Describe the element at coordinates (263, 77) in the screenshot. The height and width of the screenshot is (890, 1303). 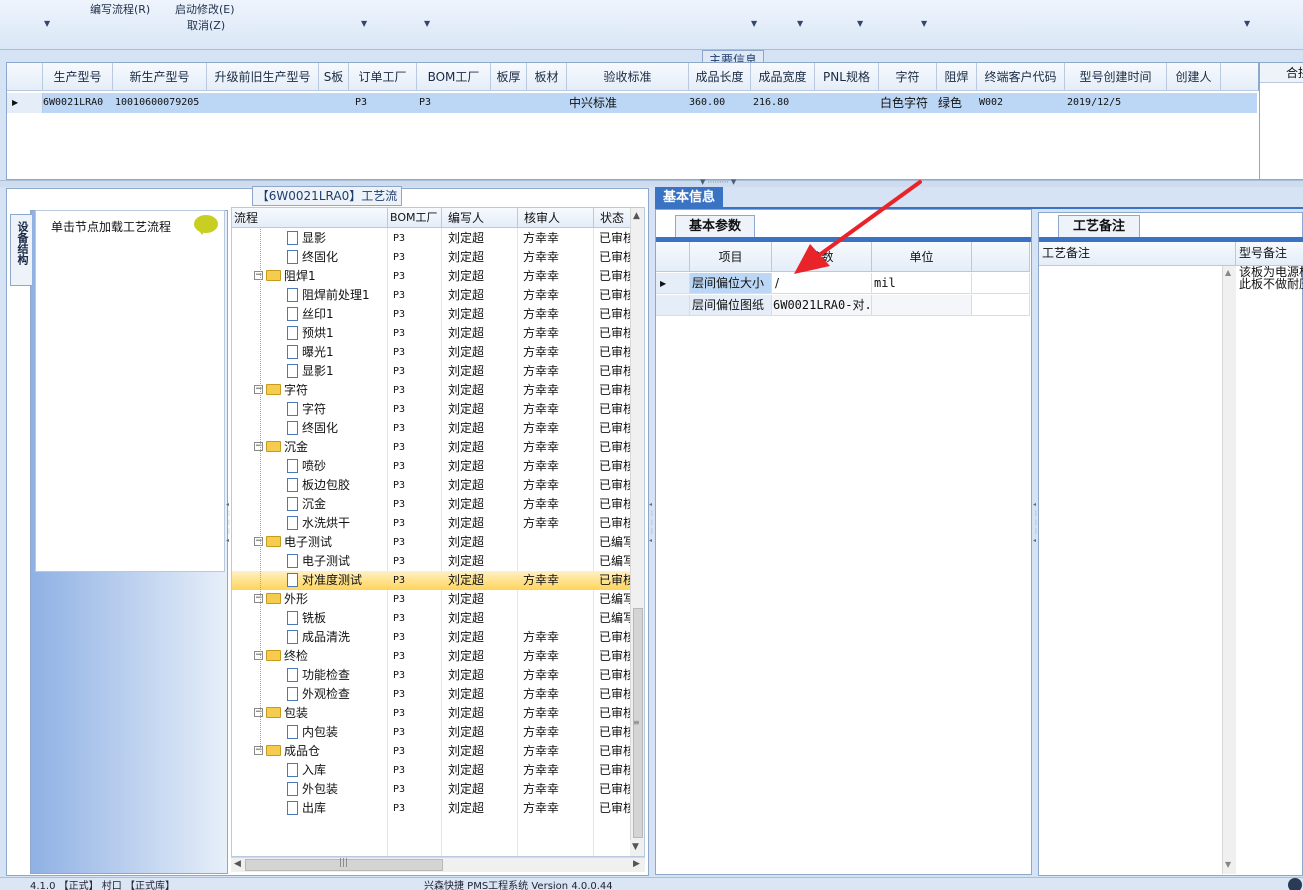
I see `col-header: 升级前旧生产型号` at that location.